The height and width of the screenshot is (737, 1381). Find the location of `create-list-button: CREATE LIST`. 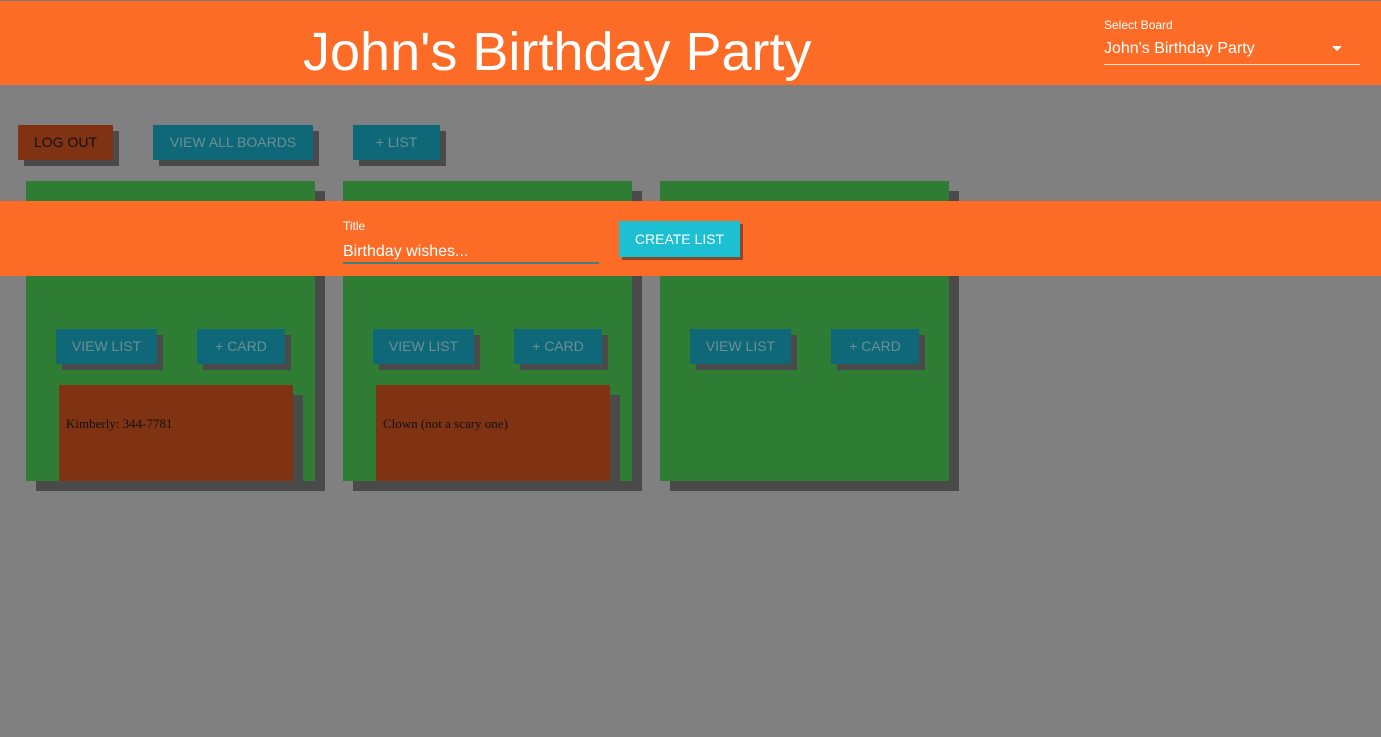

create-list-button: CREATE LIST is located at coordinates (679, 239).